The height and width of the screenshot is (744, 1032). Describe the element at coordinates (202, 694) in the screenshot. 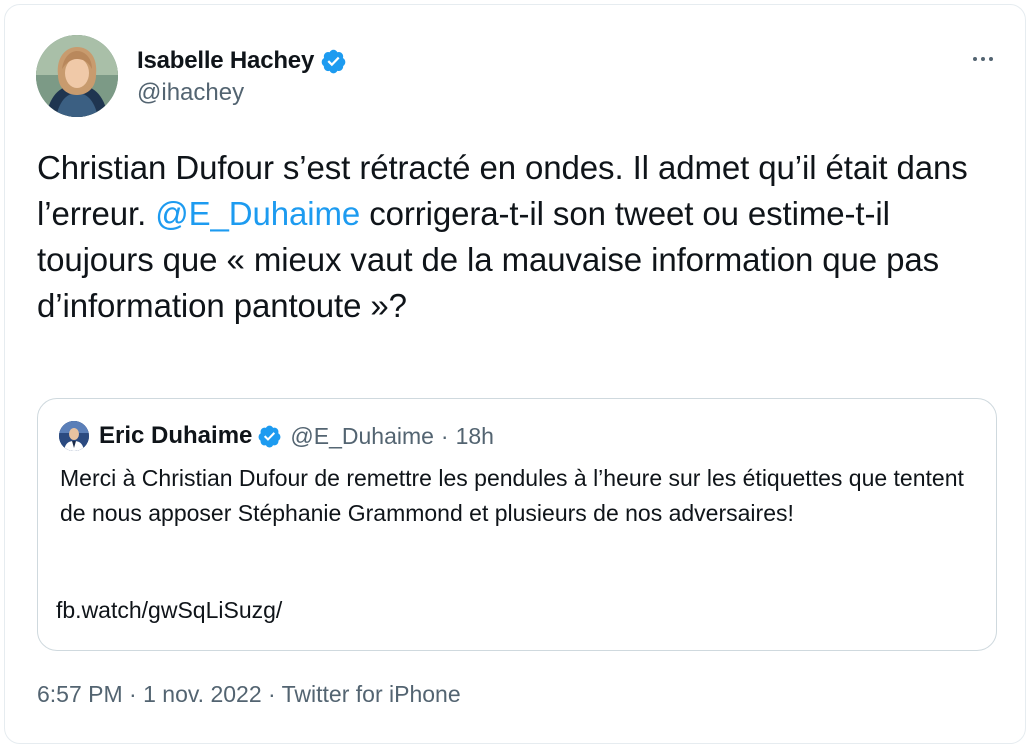

I see `tweet-date: 1 nov. 2022` at that location.